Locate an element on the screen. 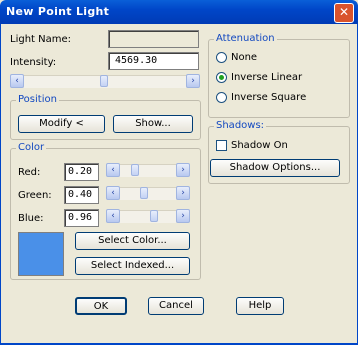 Image resolution: width=358 pixels, height=345 pixels. help-button: Help is located at coordinates (260, 306).